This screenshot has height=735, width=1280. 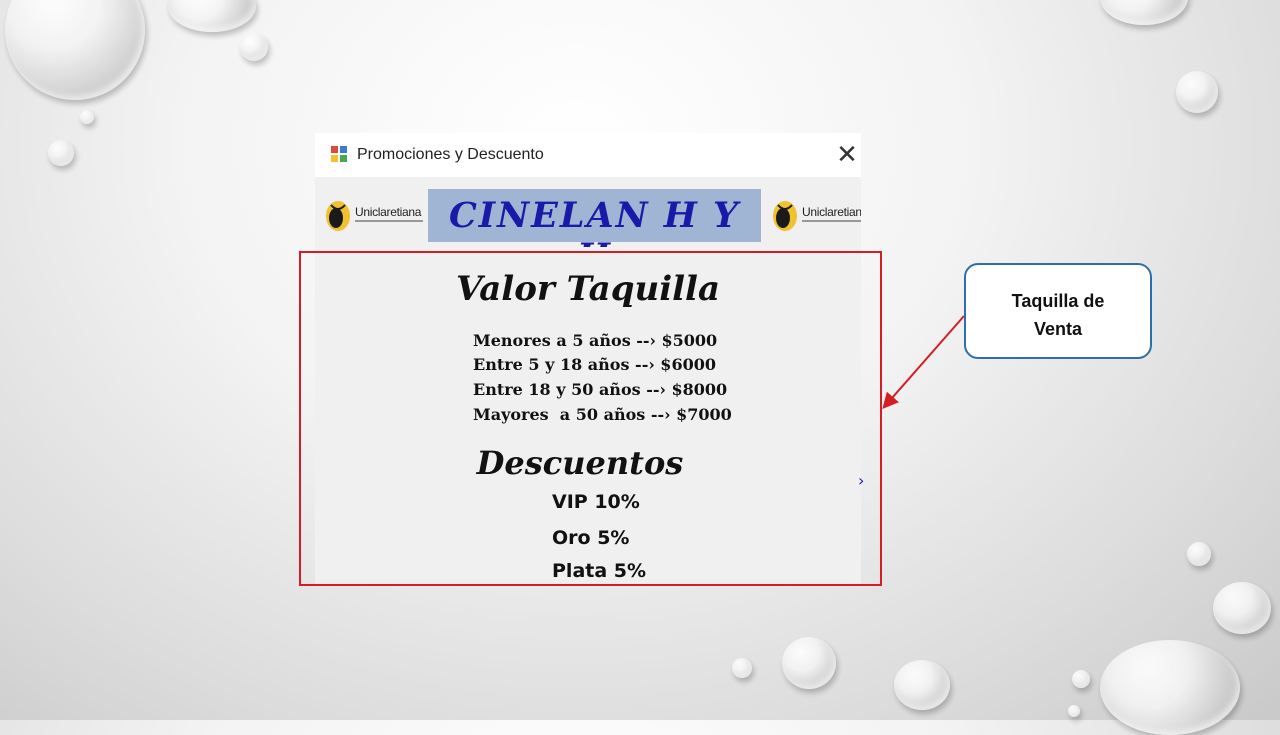 I want to click on callout-box: Taquilla de Venta, so click(x=1058, y=311).